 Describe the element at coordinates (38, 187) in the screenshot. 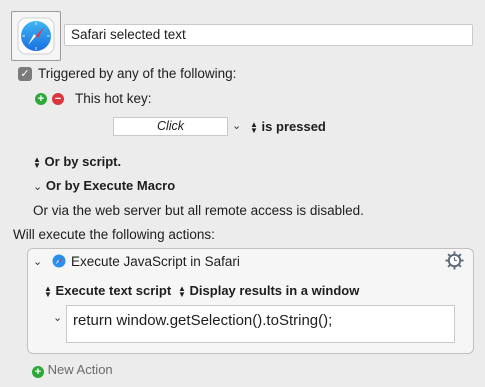

I see `chevron-down-icon: ⌄` at that location.